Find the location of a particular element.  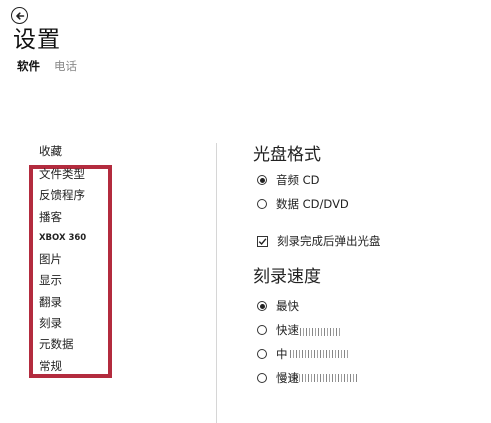

radio-speed-fastest: 最快 is located at coordinates (278, 306).